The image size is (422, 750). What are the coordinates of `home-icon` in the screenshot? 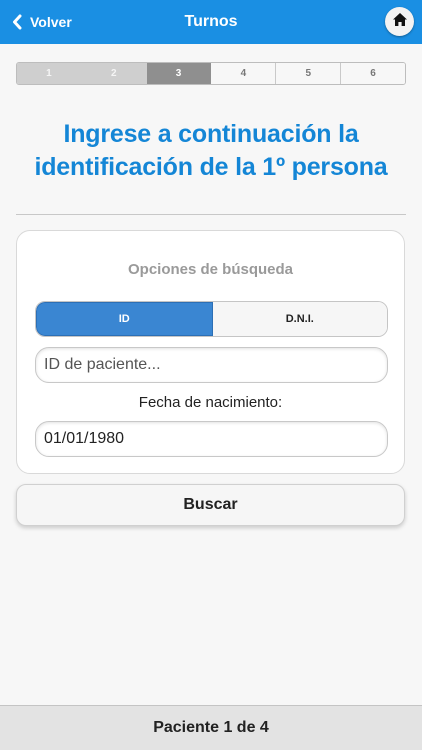 It's located at (400, 22).